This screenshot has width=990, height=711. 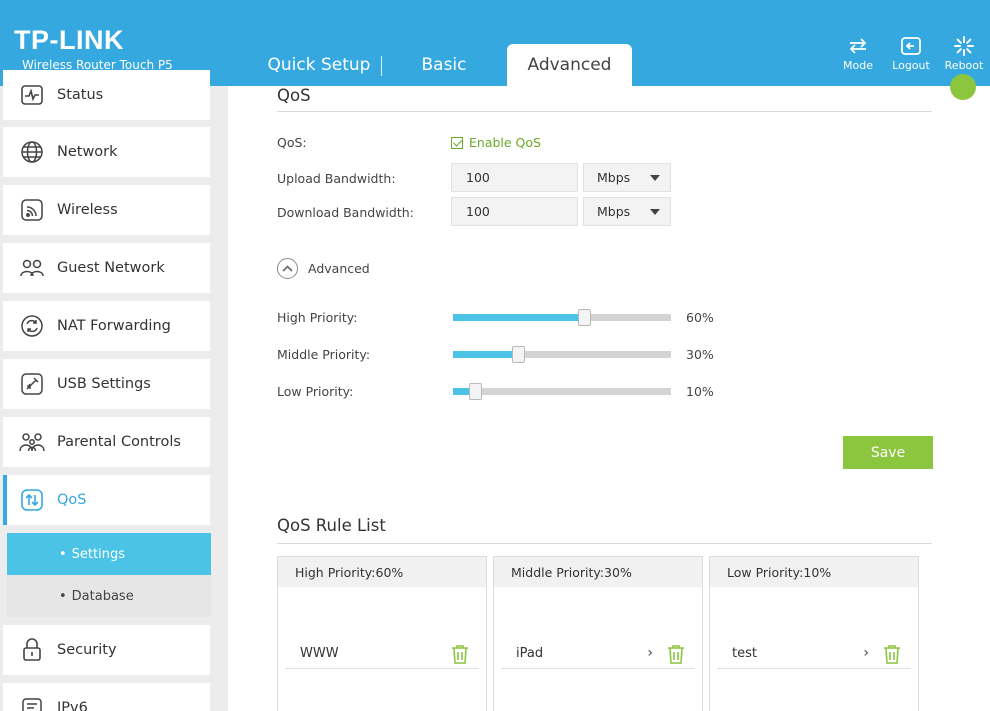 I want to click on qos-label: QoS:, so click(x=292, y=142).